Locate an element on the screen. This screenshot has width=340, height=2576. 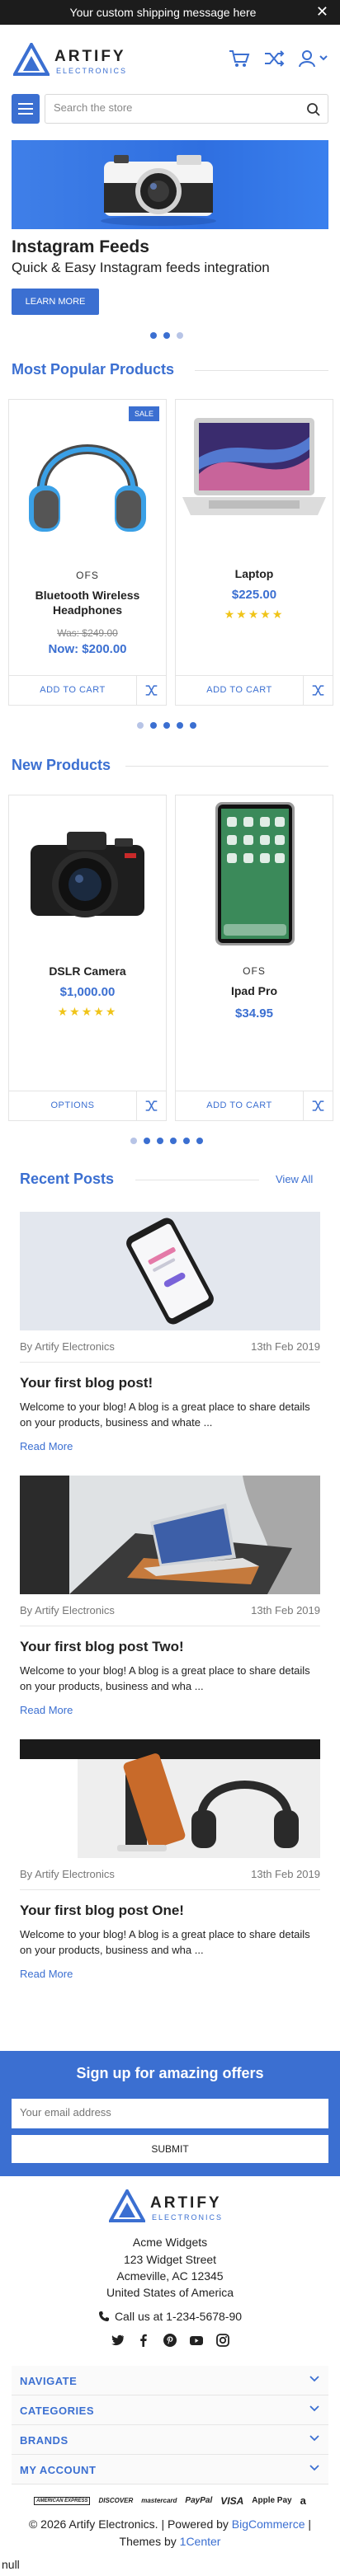
logo-tagline: ELECTRONICS is located at coordinates (92, 71).